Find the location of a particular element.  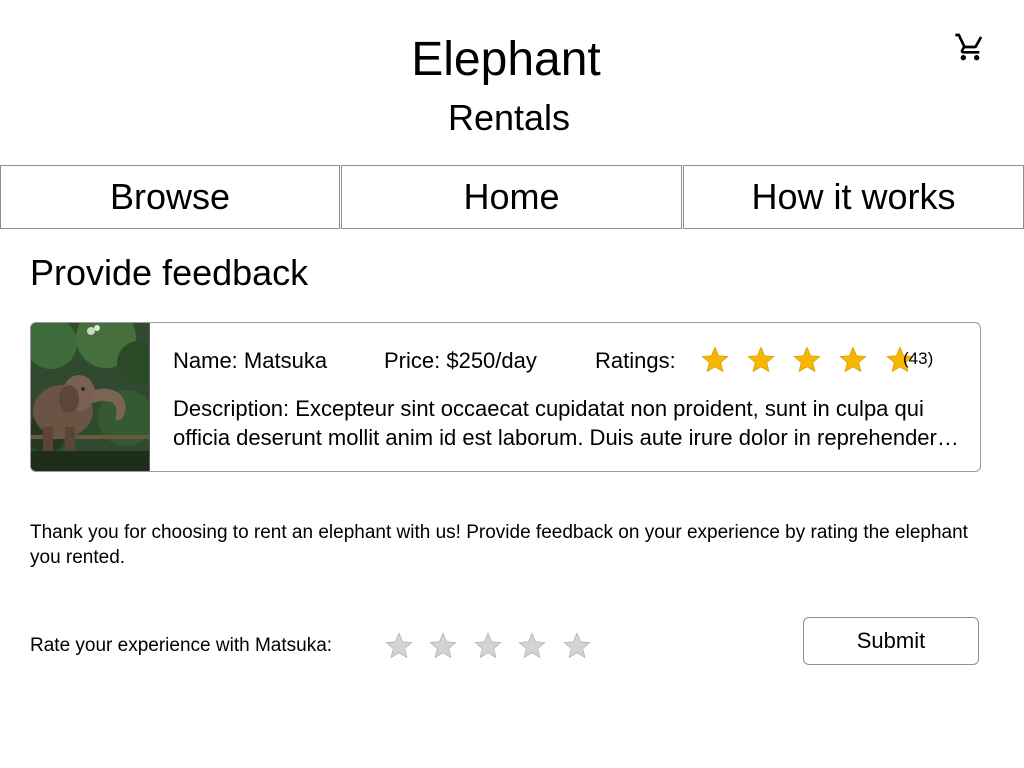

rate-label: Rate your experience with Matsuka: is located at coordinates (181, 645).